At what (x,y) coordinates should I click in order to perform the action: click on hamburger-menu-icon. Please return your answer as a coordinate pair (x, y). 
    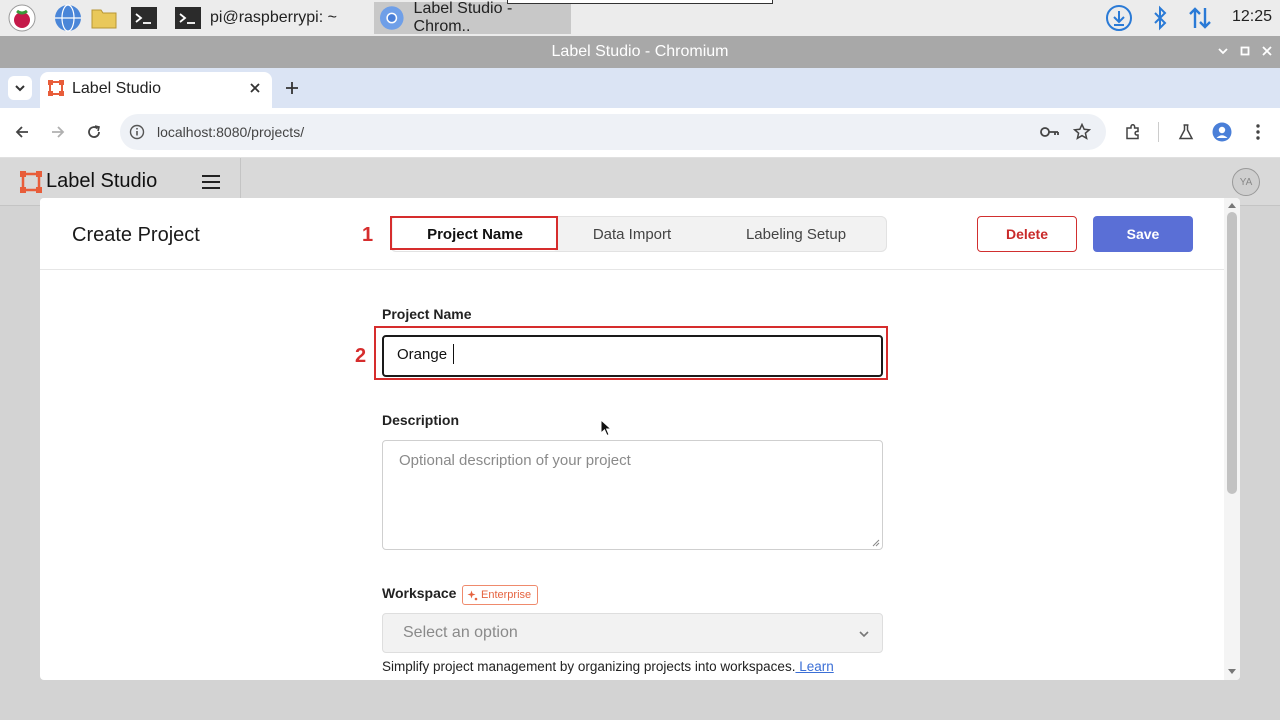
    Looking at the image, I should click on (211, 182).